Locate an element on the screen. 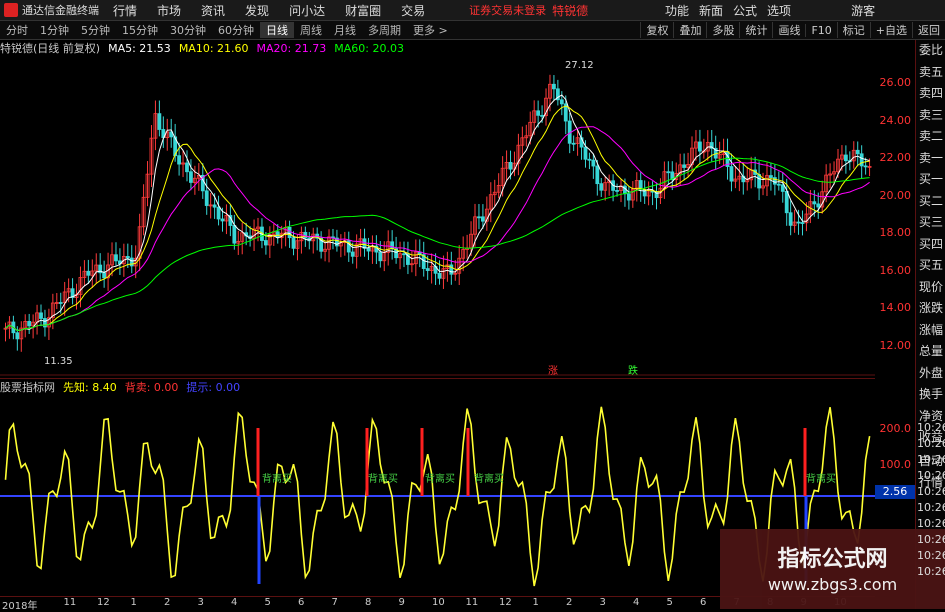 Image resolution: width=945 pixels, height=612 pixels. date-label: 3 is located at coordinates (200, 602).